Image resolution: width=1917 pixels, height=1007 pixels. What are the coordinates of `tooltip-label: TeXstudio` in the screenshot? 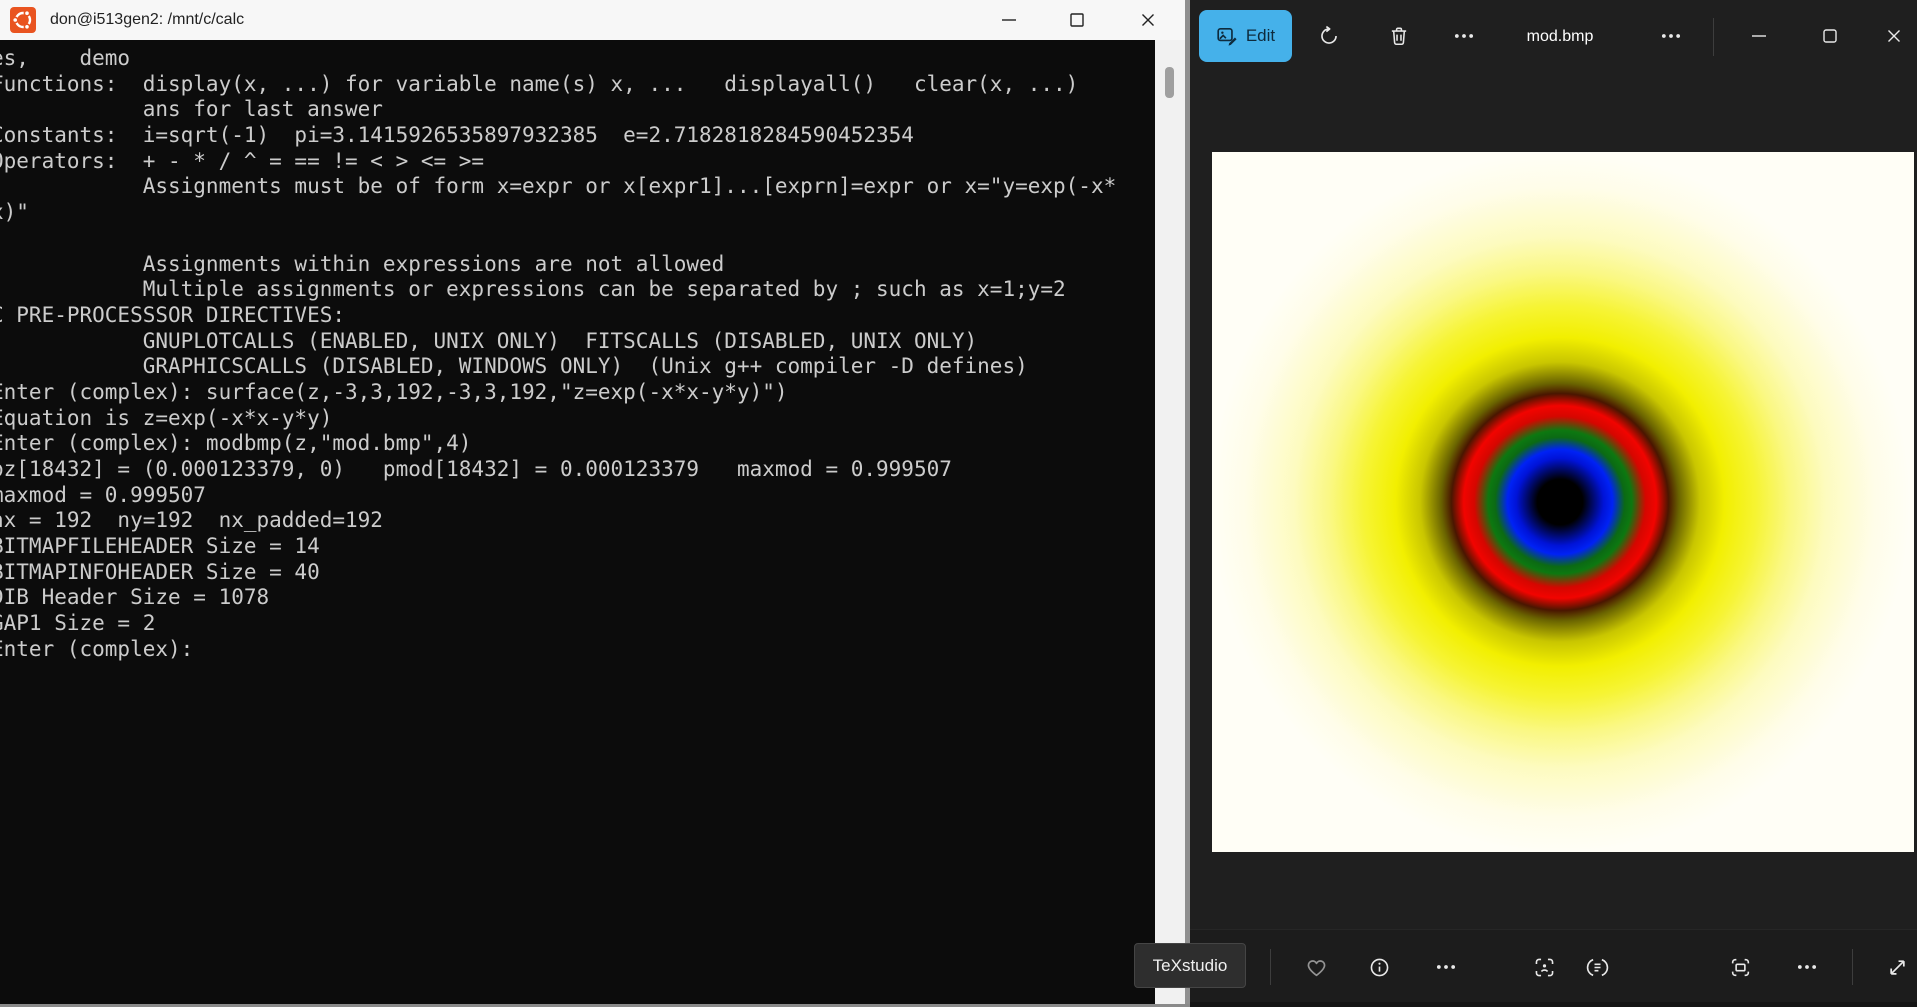 It's located at (1190, 965).